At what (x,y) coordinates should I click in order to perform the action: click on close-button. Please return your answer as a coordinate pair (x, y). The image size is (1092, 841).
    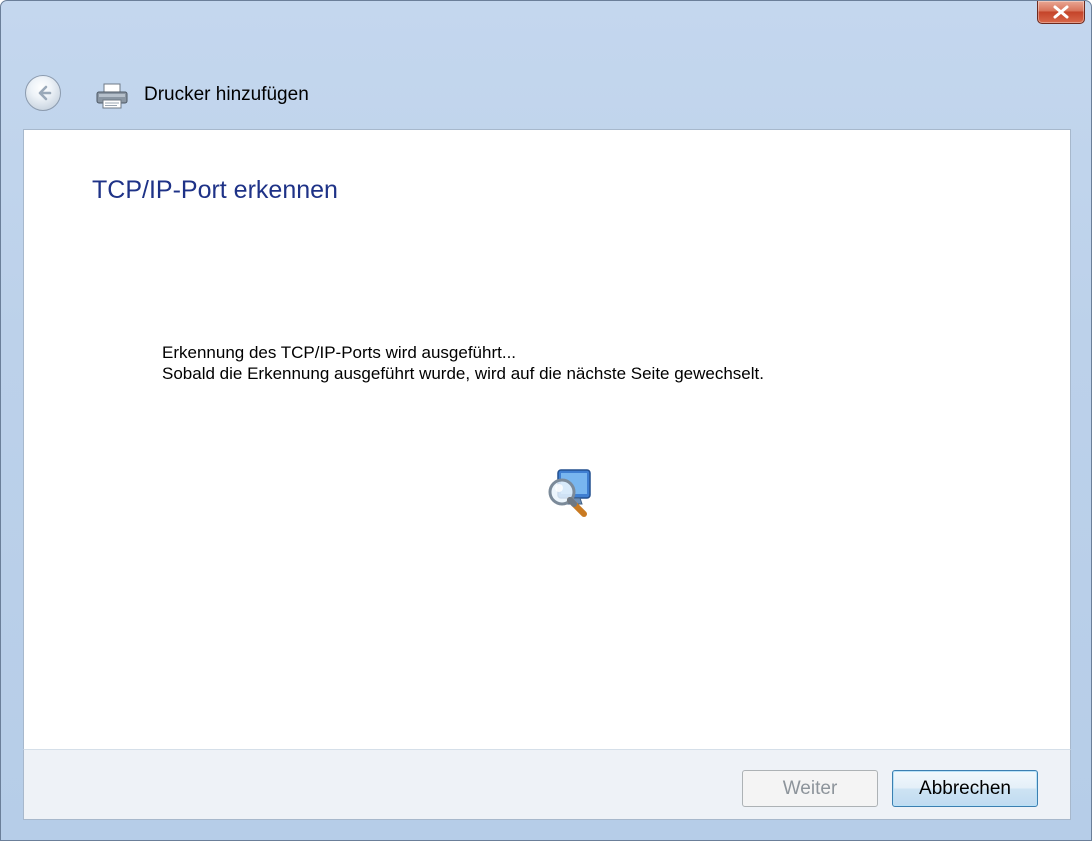
    Looking at the image, I should click on (1061, 12).